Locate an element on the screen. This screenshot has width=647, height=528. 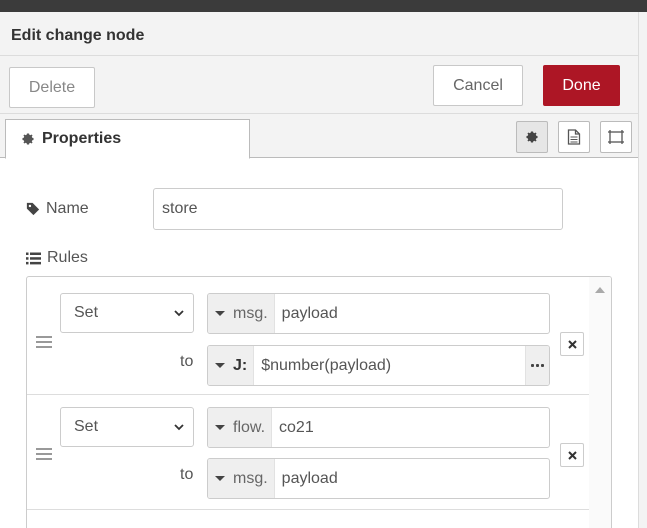
jsonata-icon: J: is located at coordinates (240, 365).